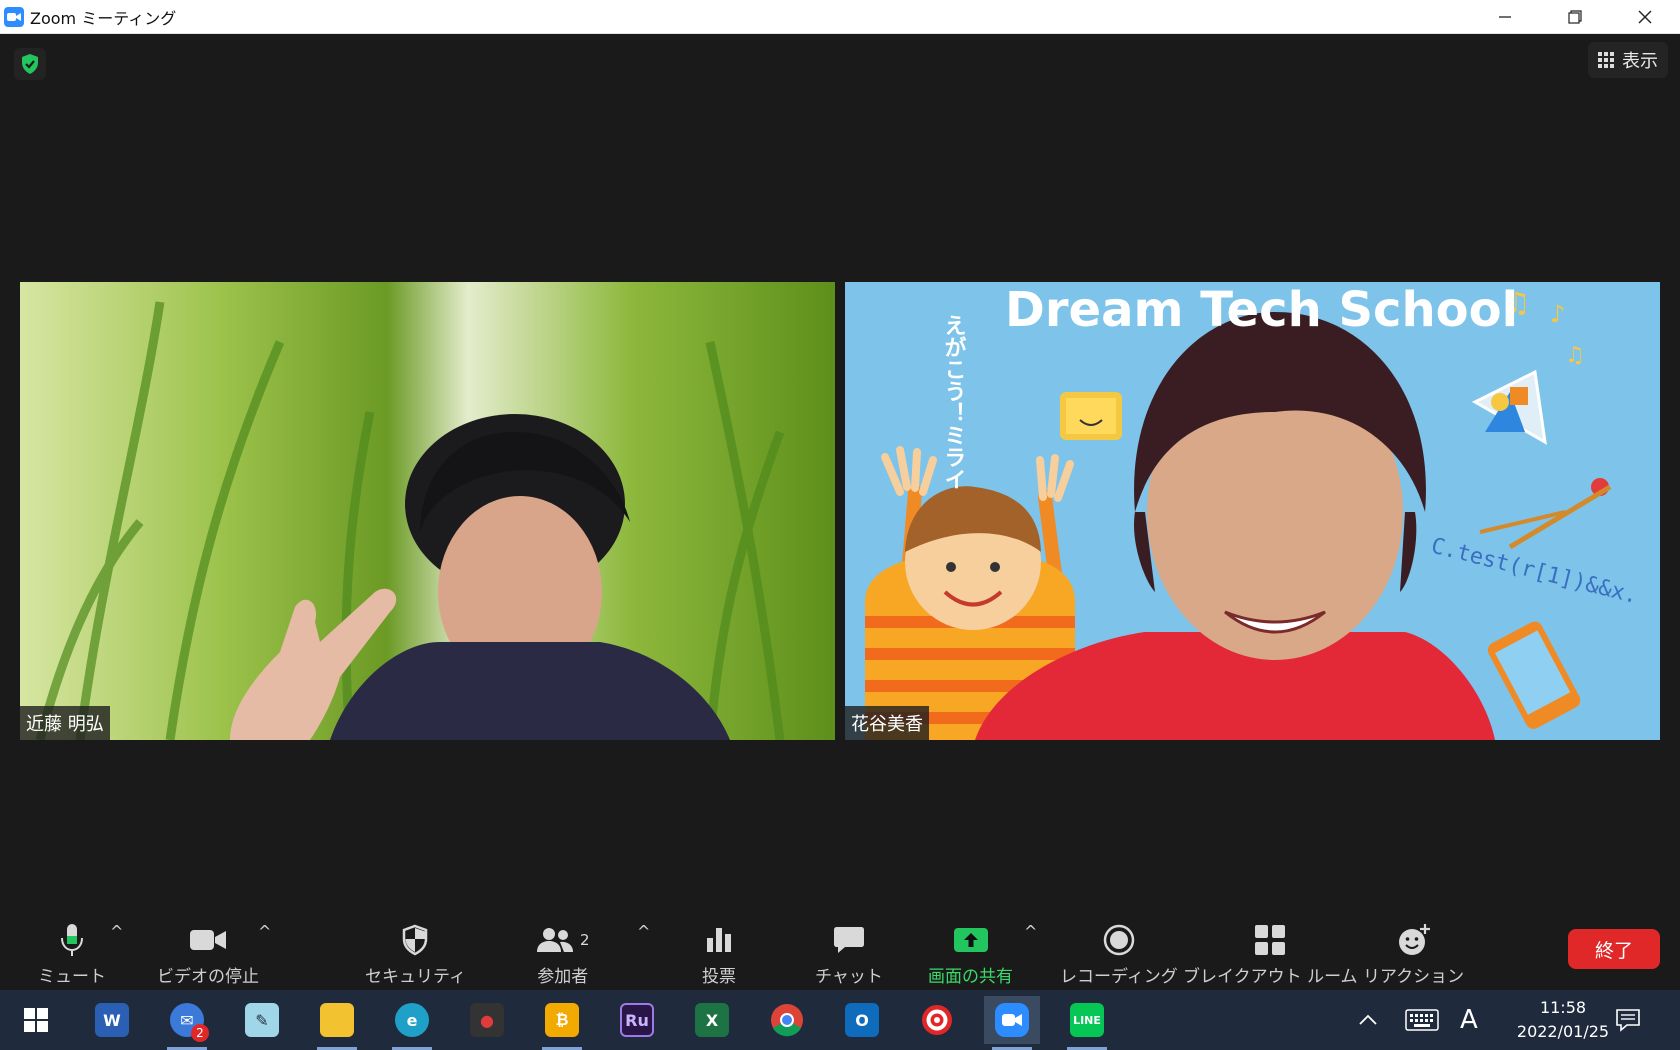  Describe the element at coordinates (415, 977) in the screenshot. I see `security-label: セキュリティ` at that location.